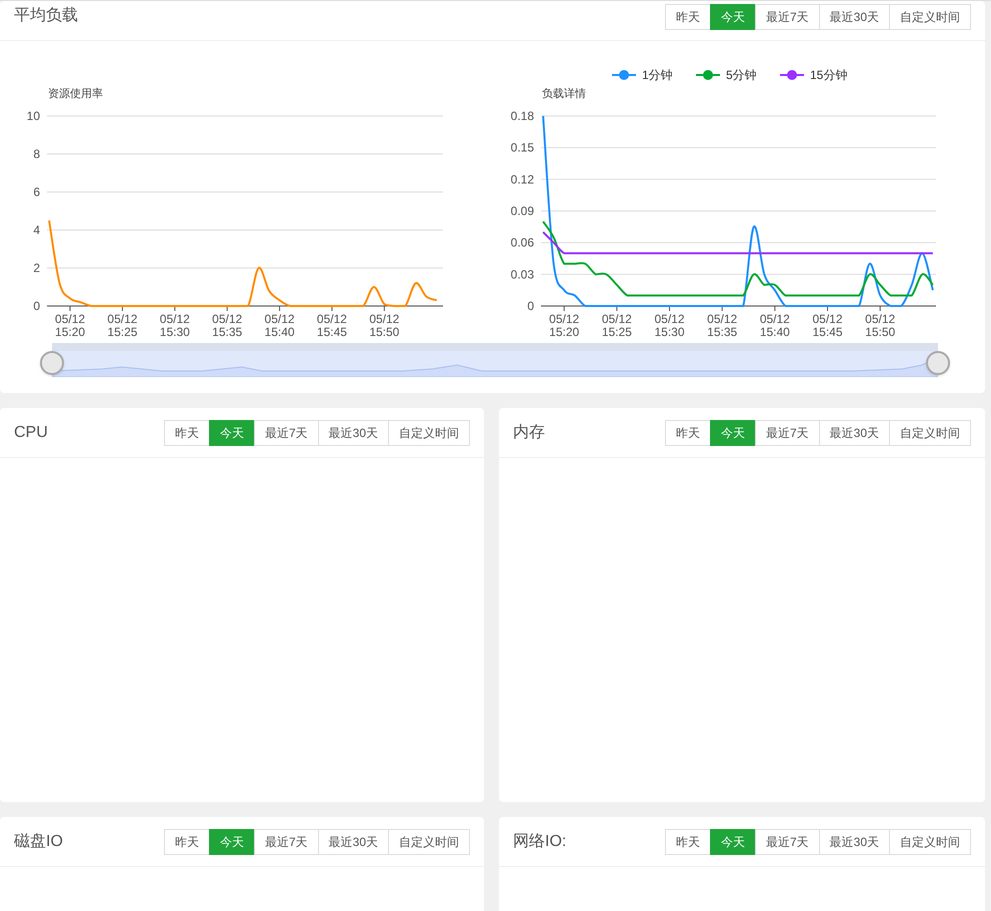 This screenshot has width=991, height=911. I want to click on axis-title: 负载详情, so click(564, 94).